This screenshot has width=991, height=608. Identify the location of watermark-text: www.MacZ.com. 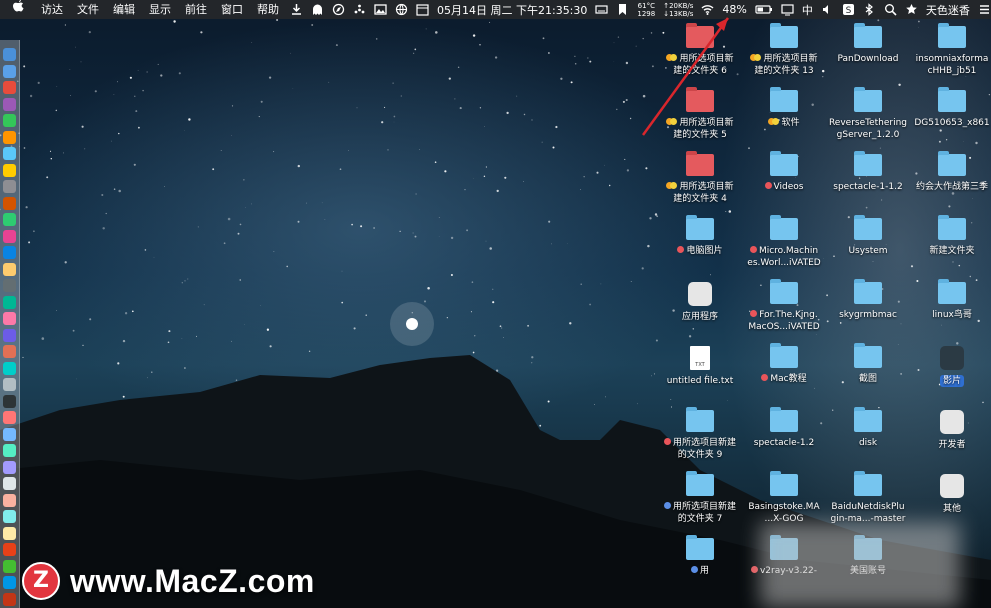
(192, 580).